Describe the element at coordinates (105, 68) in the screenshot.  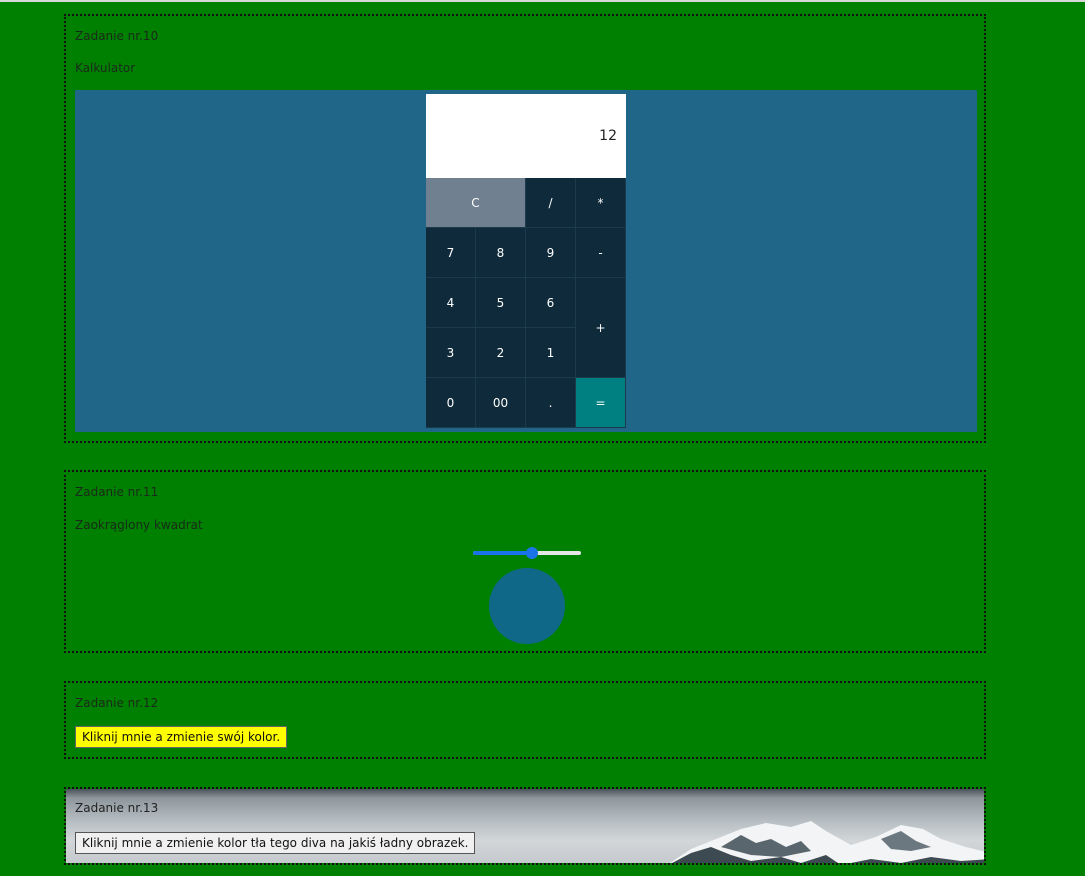
I see `task-10-subtitle: Kalkulator` at that location.